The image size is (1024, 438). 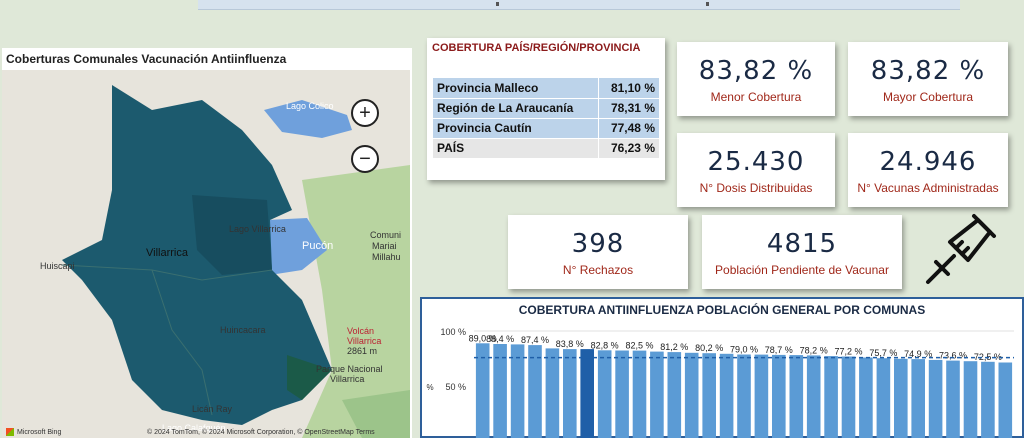 What do you see at coordinates (516, 148) in the screenshot?
I see `row-name: PAÍS` at bounding box center [516, 148].